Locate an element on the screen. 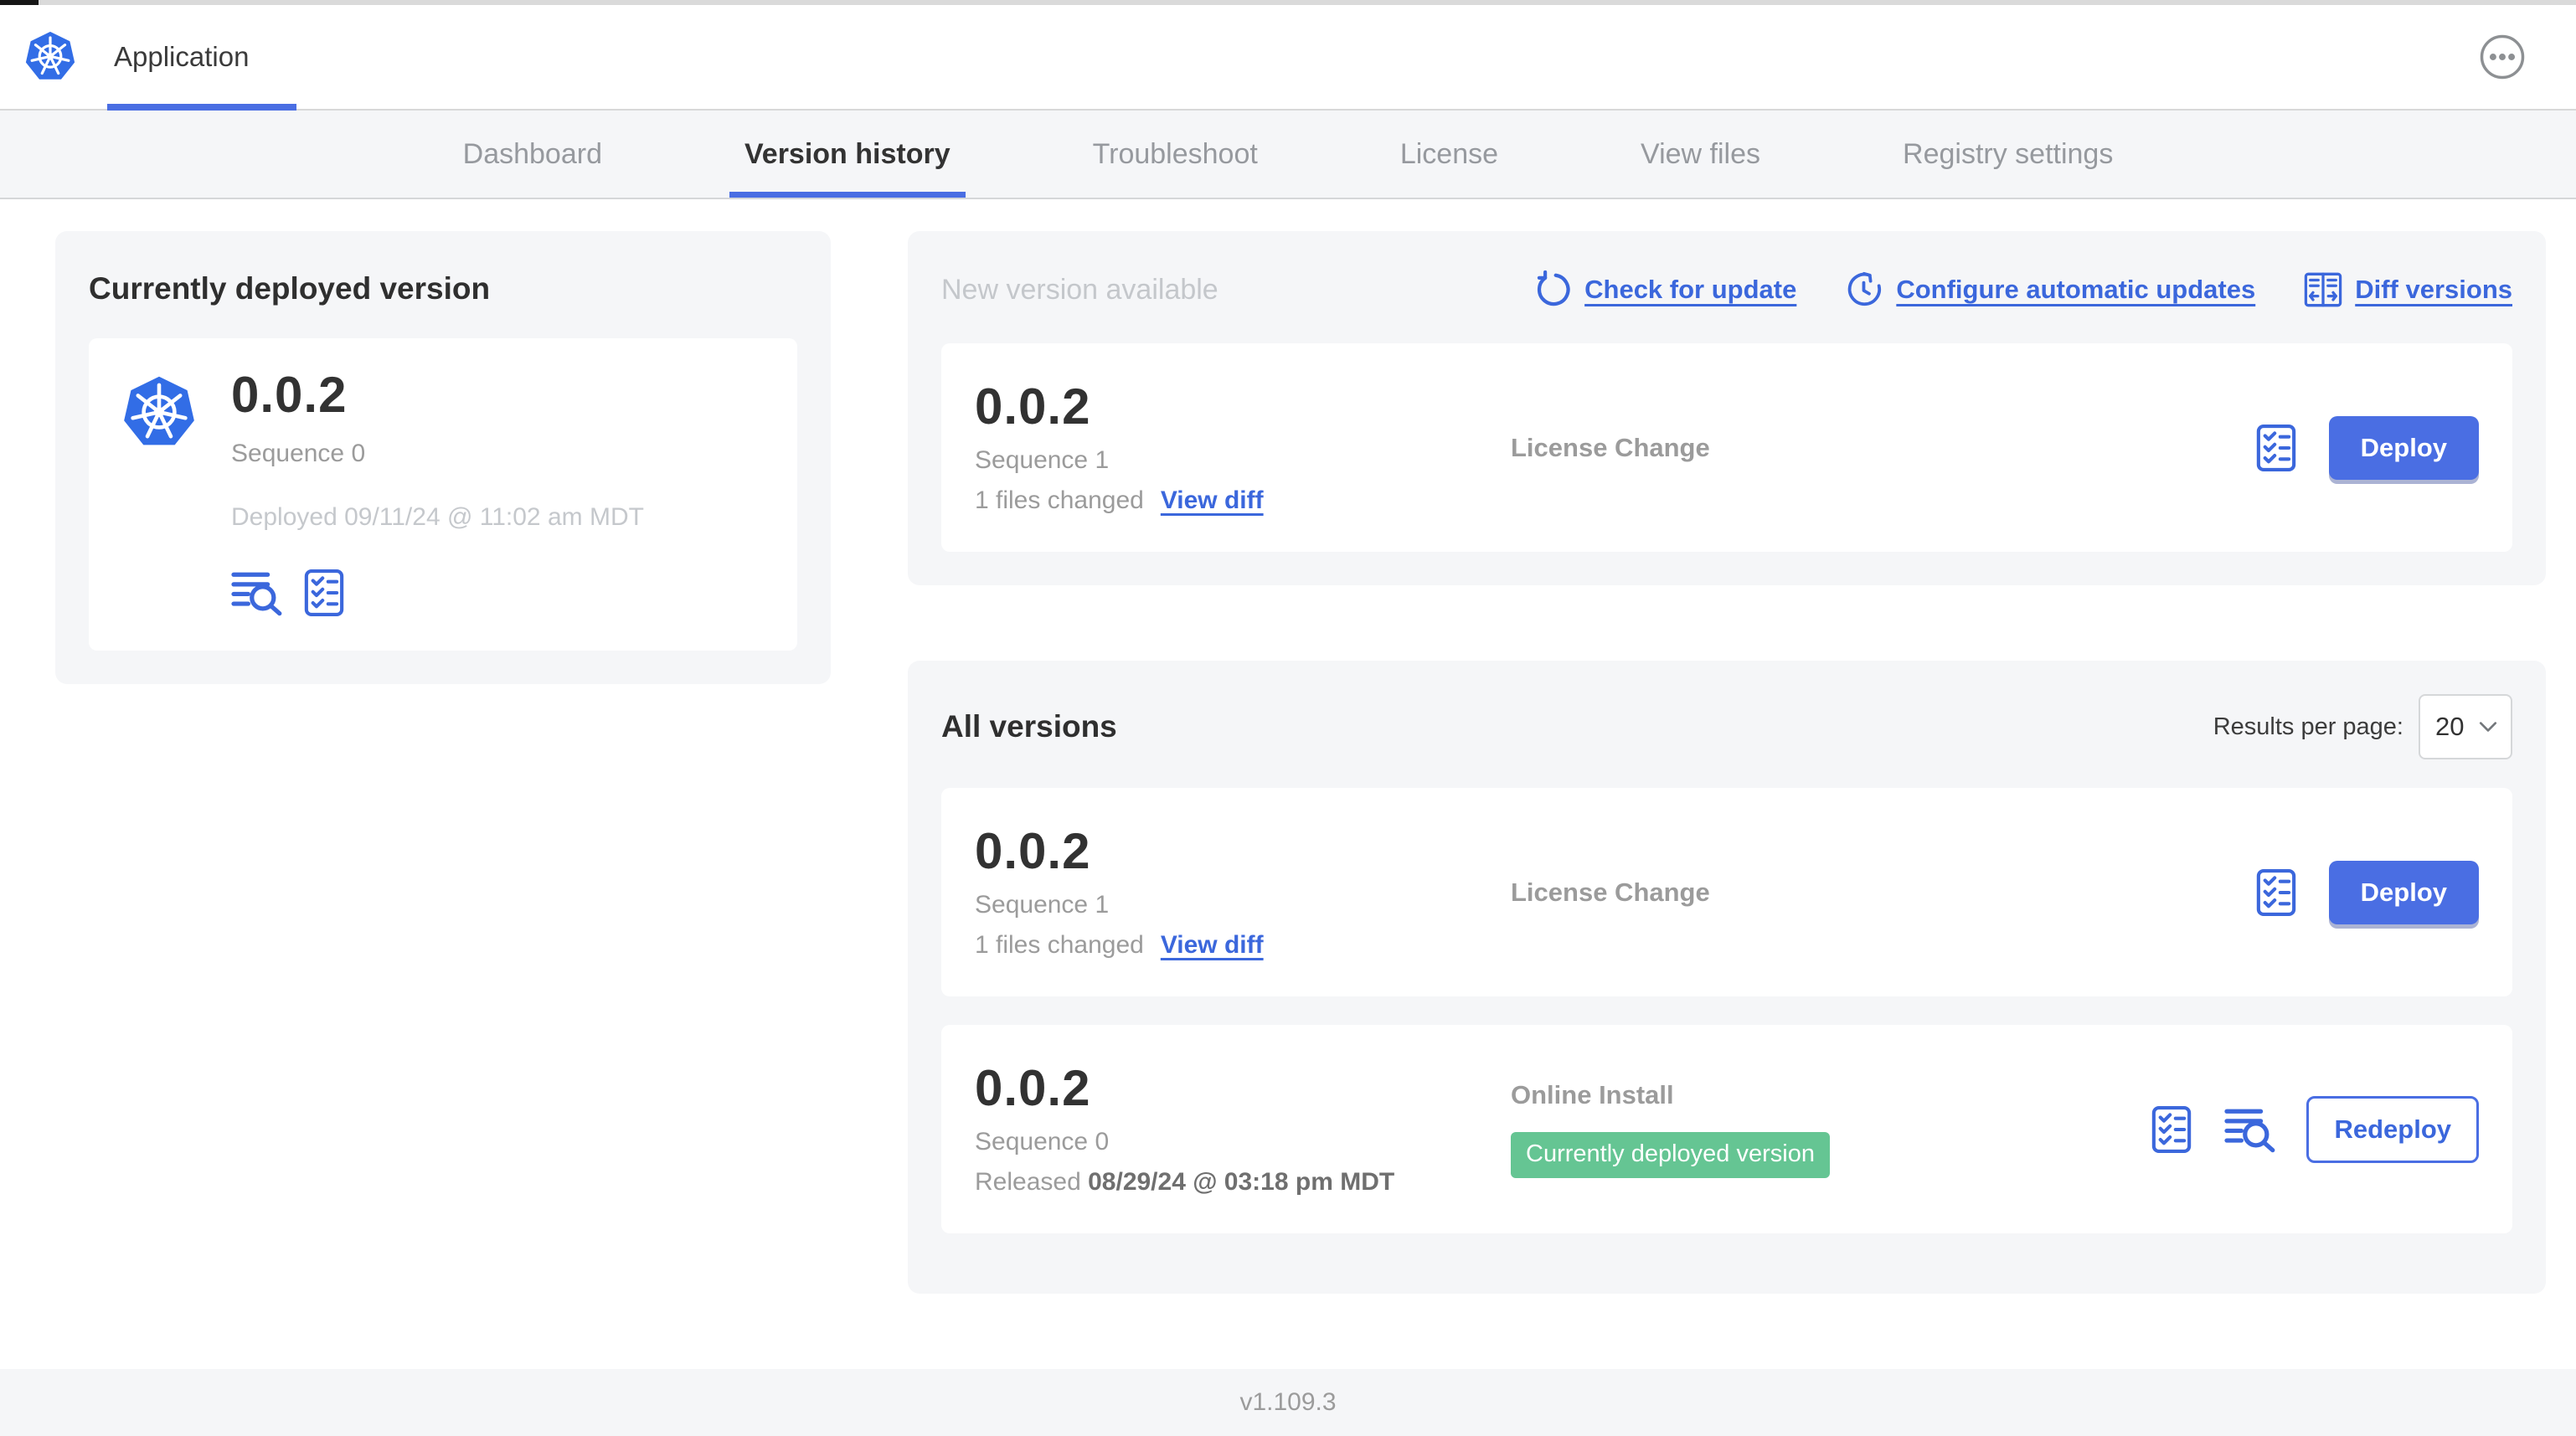 This screenshot has width=2576, height=1436. app-header: Application is located at coordinates (1288, 58).